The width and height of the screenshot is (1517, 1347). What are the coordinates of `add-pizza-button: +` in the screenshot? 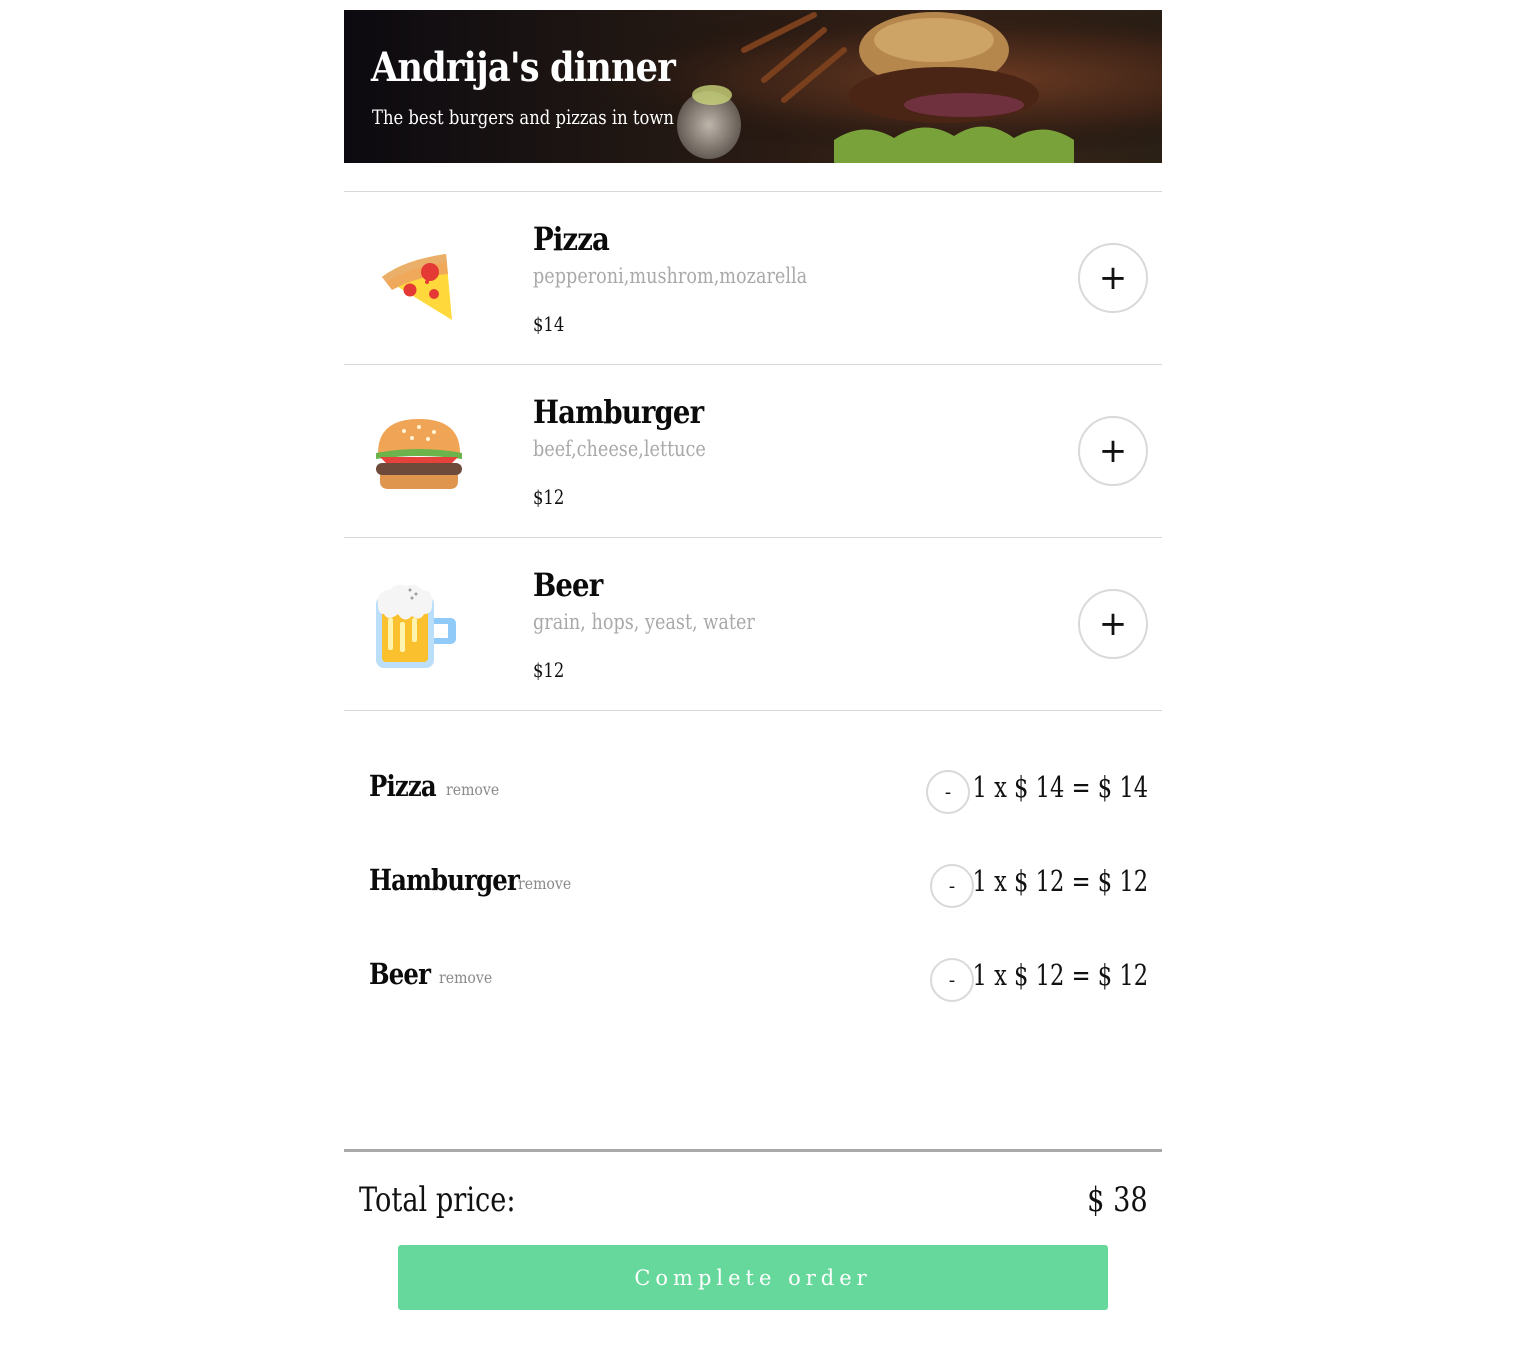 It's located at (1113, 278).